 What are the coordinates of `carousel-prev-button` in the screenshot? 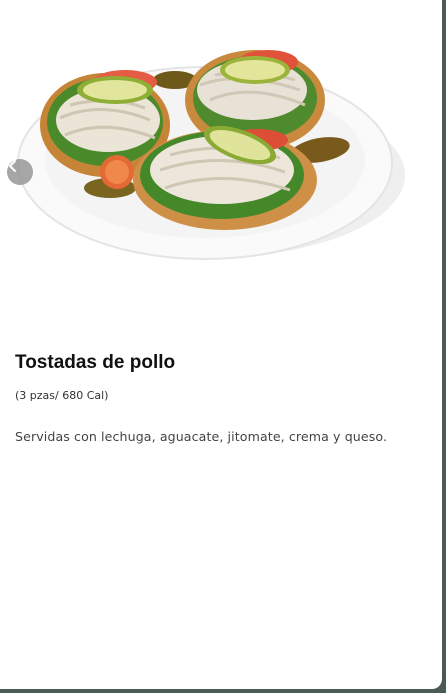 It's located at (20, 172).